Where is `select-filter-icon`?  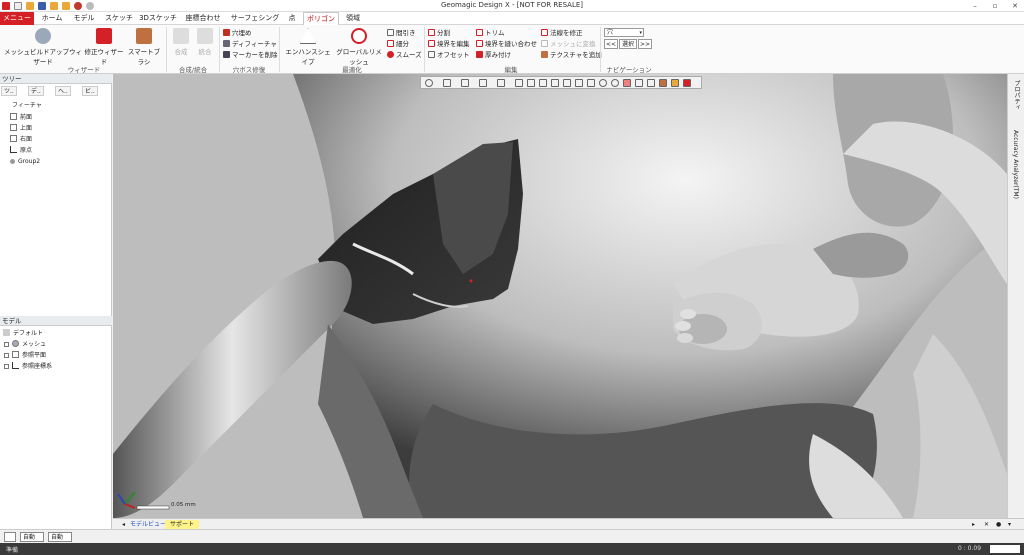
select-filter-icon is located at coordinates (687, 83).